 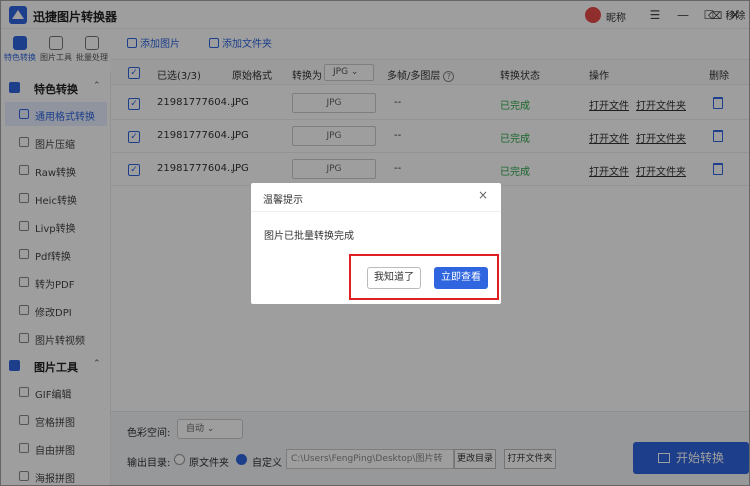 I want to click on acknowledge-button: 我知道了, so click(x=394, y=278).